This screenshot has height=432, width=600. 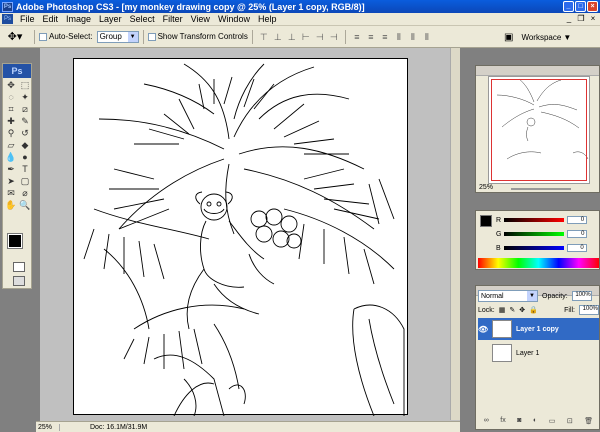 I want to click on distribute-vcenter-icon: ≡, so click(x=371, y=37).